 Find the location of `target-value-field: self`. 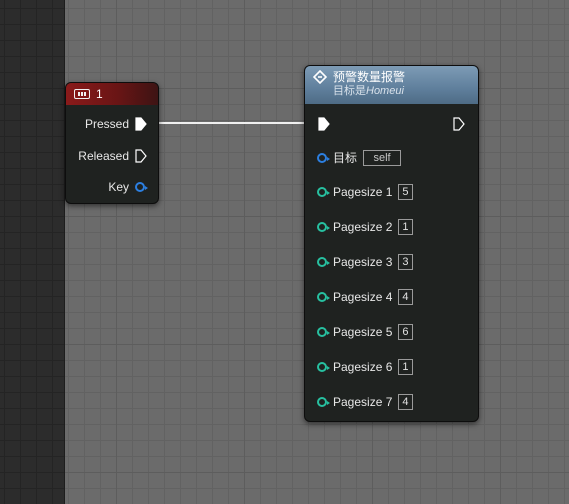

target-value-field: self is located at coordinates (382, 157).